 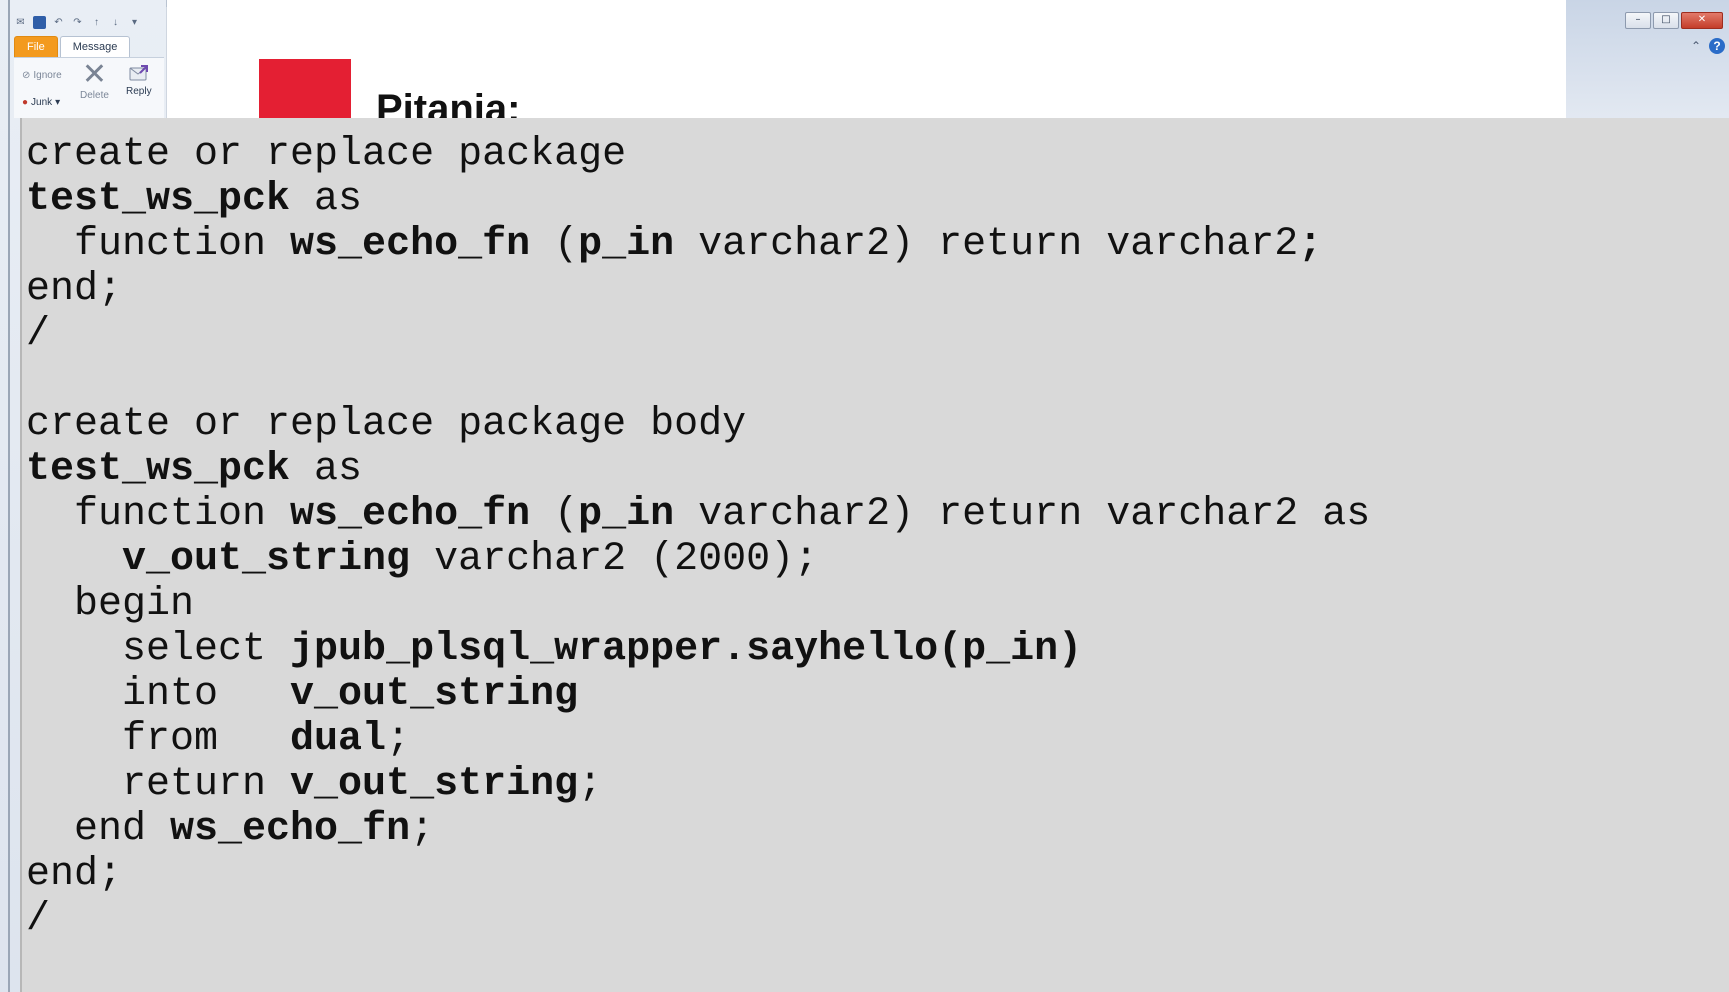 What do you see at coordinates (94, 95) in the screenshot?
I see `delete-label: Delete` at bounding box center [94, 95].